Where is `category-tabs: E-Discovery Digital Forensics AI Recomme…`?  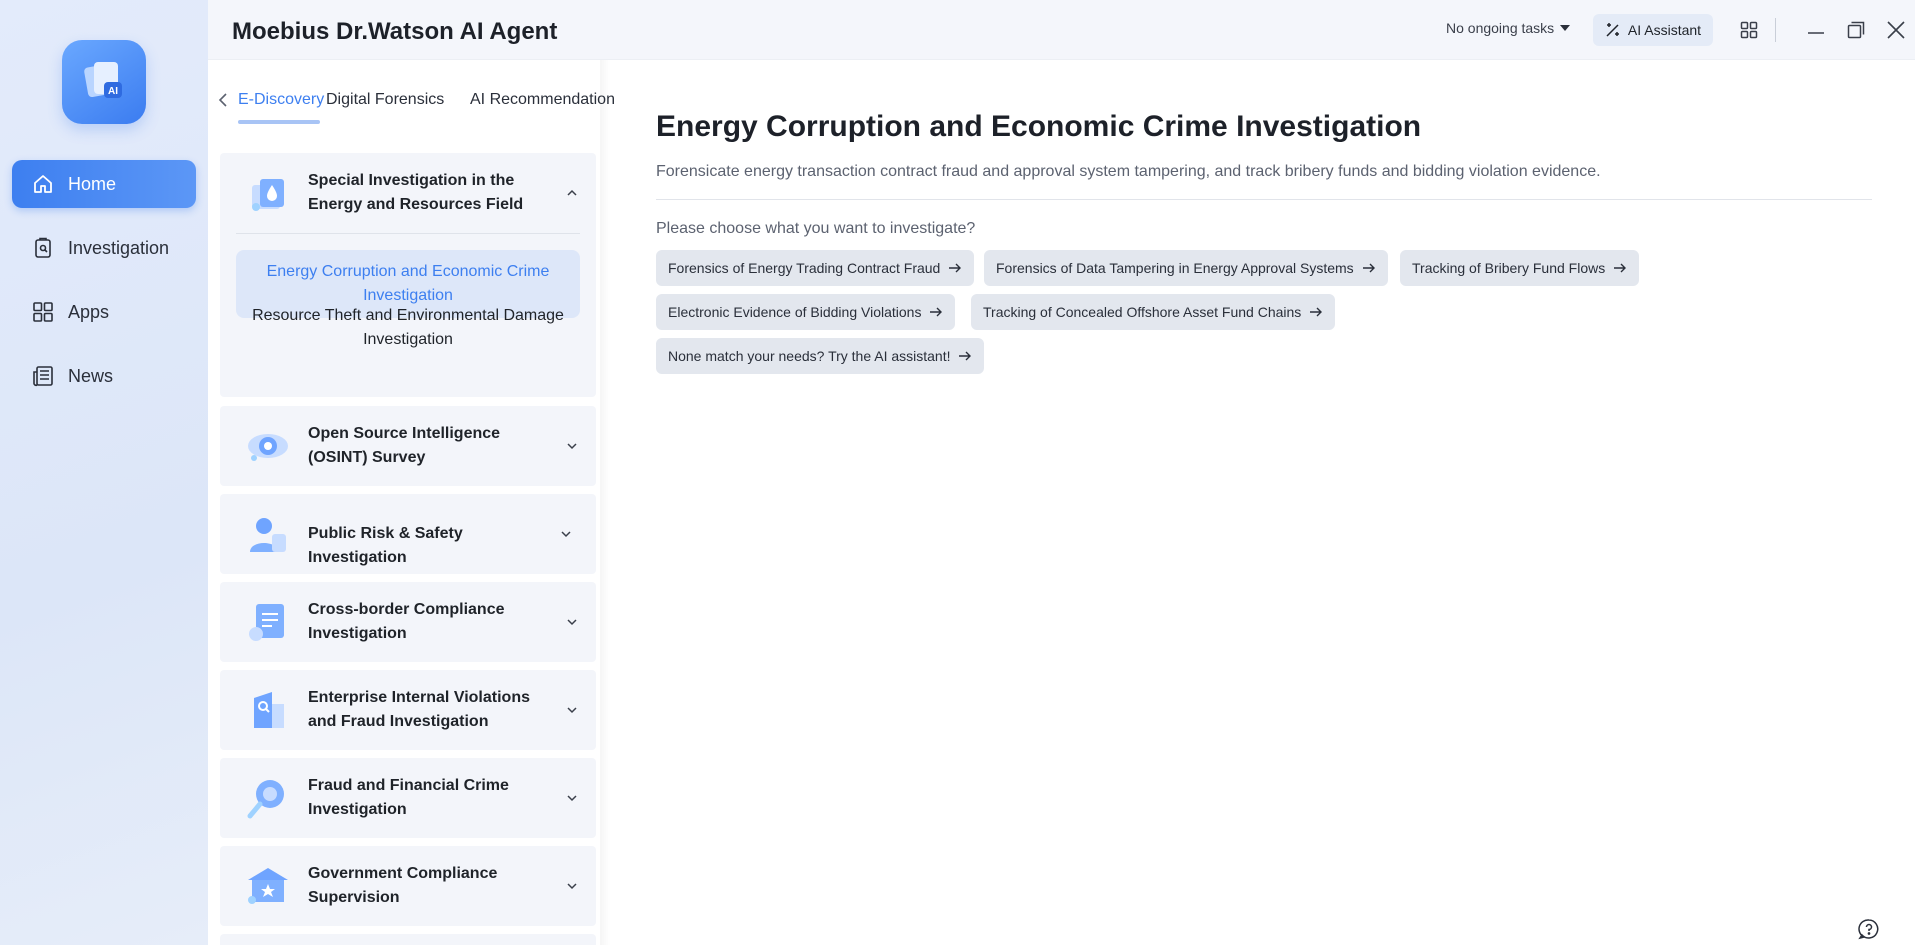 category-tabs: E-Discovery Digital Forensics AI Recomme… is located at coordinates (411, 106).